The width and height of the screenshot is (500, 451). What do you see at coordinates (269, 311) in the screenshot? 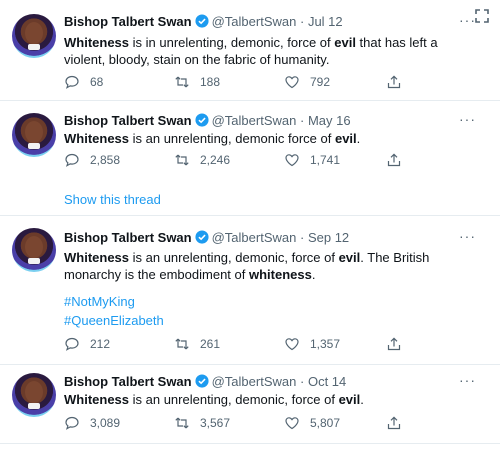
I see `hashtag-list: #NotMyKing #QueenElizabeth` at bounding box center [269, 311].